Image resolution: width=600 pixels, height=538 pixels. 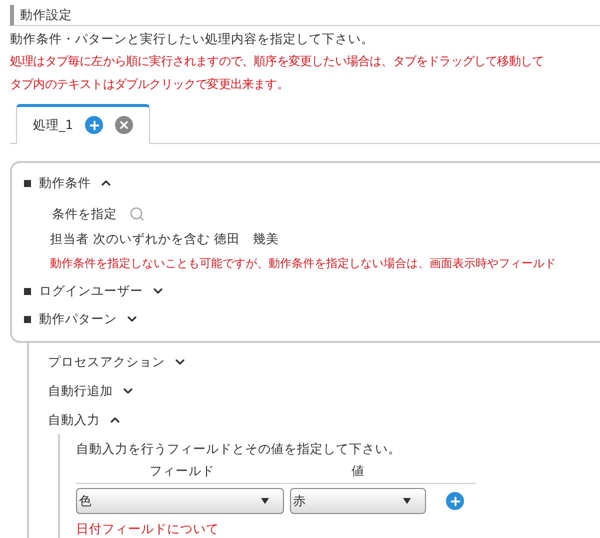 I want to click on description-text: 動作条件・パターンと実行したい処理内容を指定して下さい。, so click(x=192, y=39).